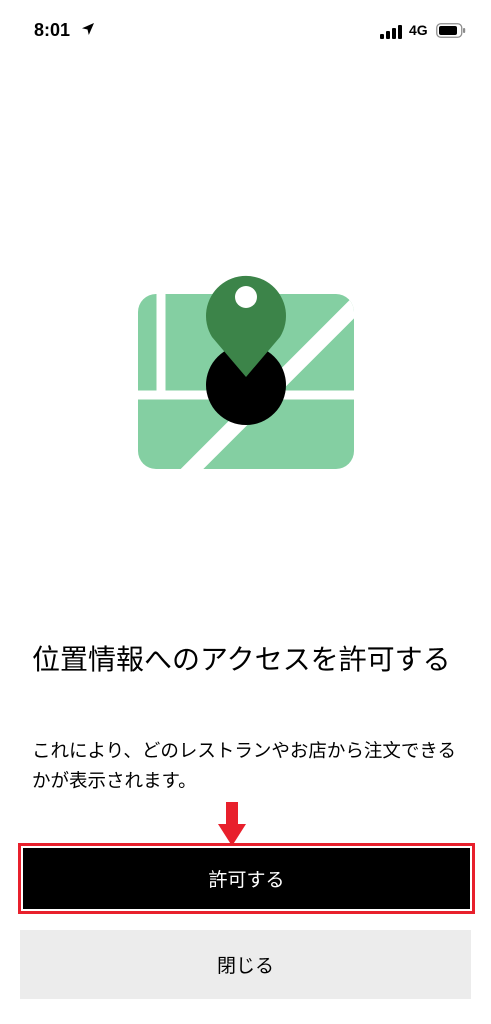 Image resolution: width=491 pixels, height=1024 pixels. I want to click on page-description: これにより、どのレストランやお店から注文できるかが表示されます。, so click(244, 766).